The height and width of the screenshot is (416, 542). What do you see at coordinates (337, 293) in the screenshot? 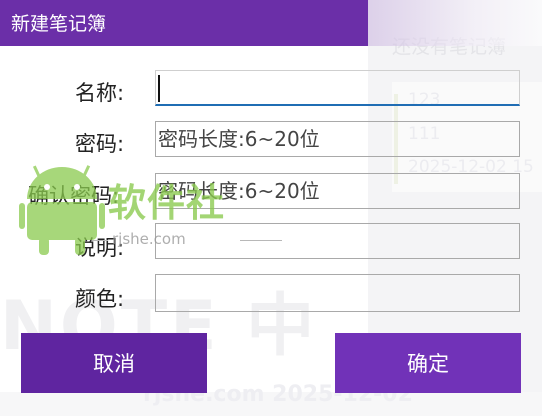
I see `color-input` at bounding box center [337, 293].